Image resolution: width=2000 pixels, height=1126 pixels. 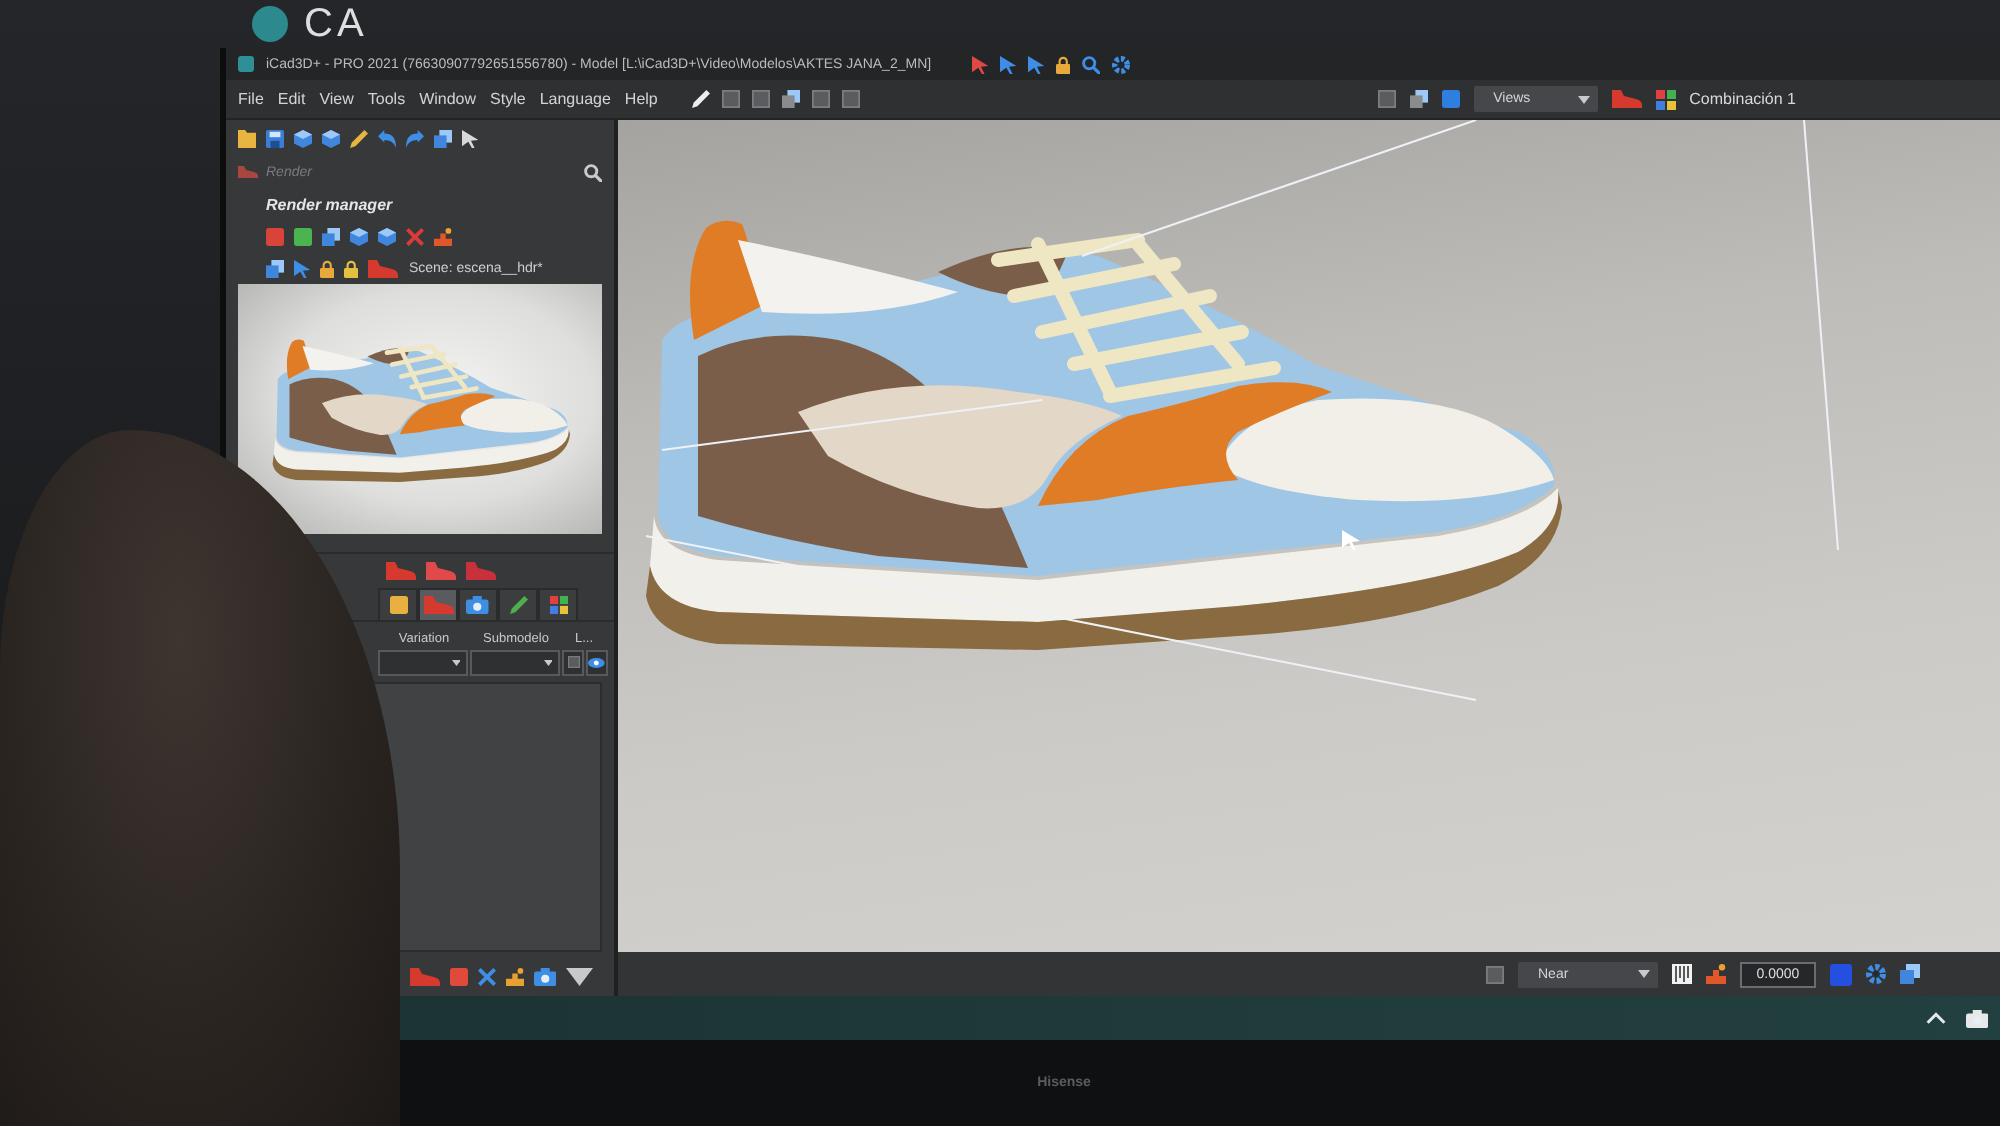 I want to click on cursor-icon, so click(x=1351, y=540).